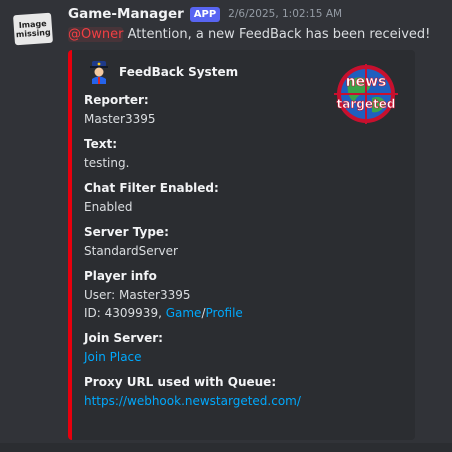  I want to click on profile-link: Profile, so click(224, 313).